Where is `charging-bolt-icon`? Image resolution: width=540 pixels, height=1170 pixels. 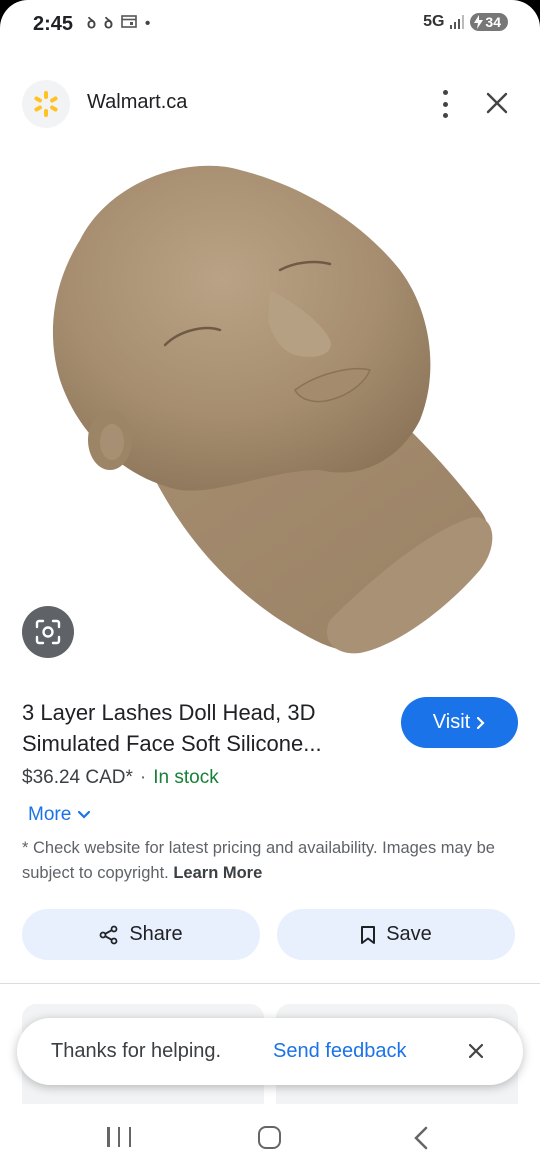
charging-bolt-icon is located at coordinates (479, 22).